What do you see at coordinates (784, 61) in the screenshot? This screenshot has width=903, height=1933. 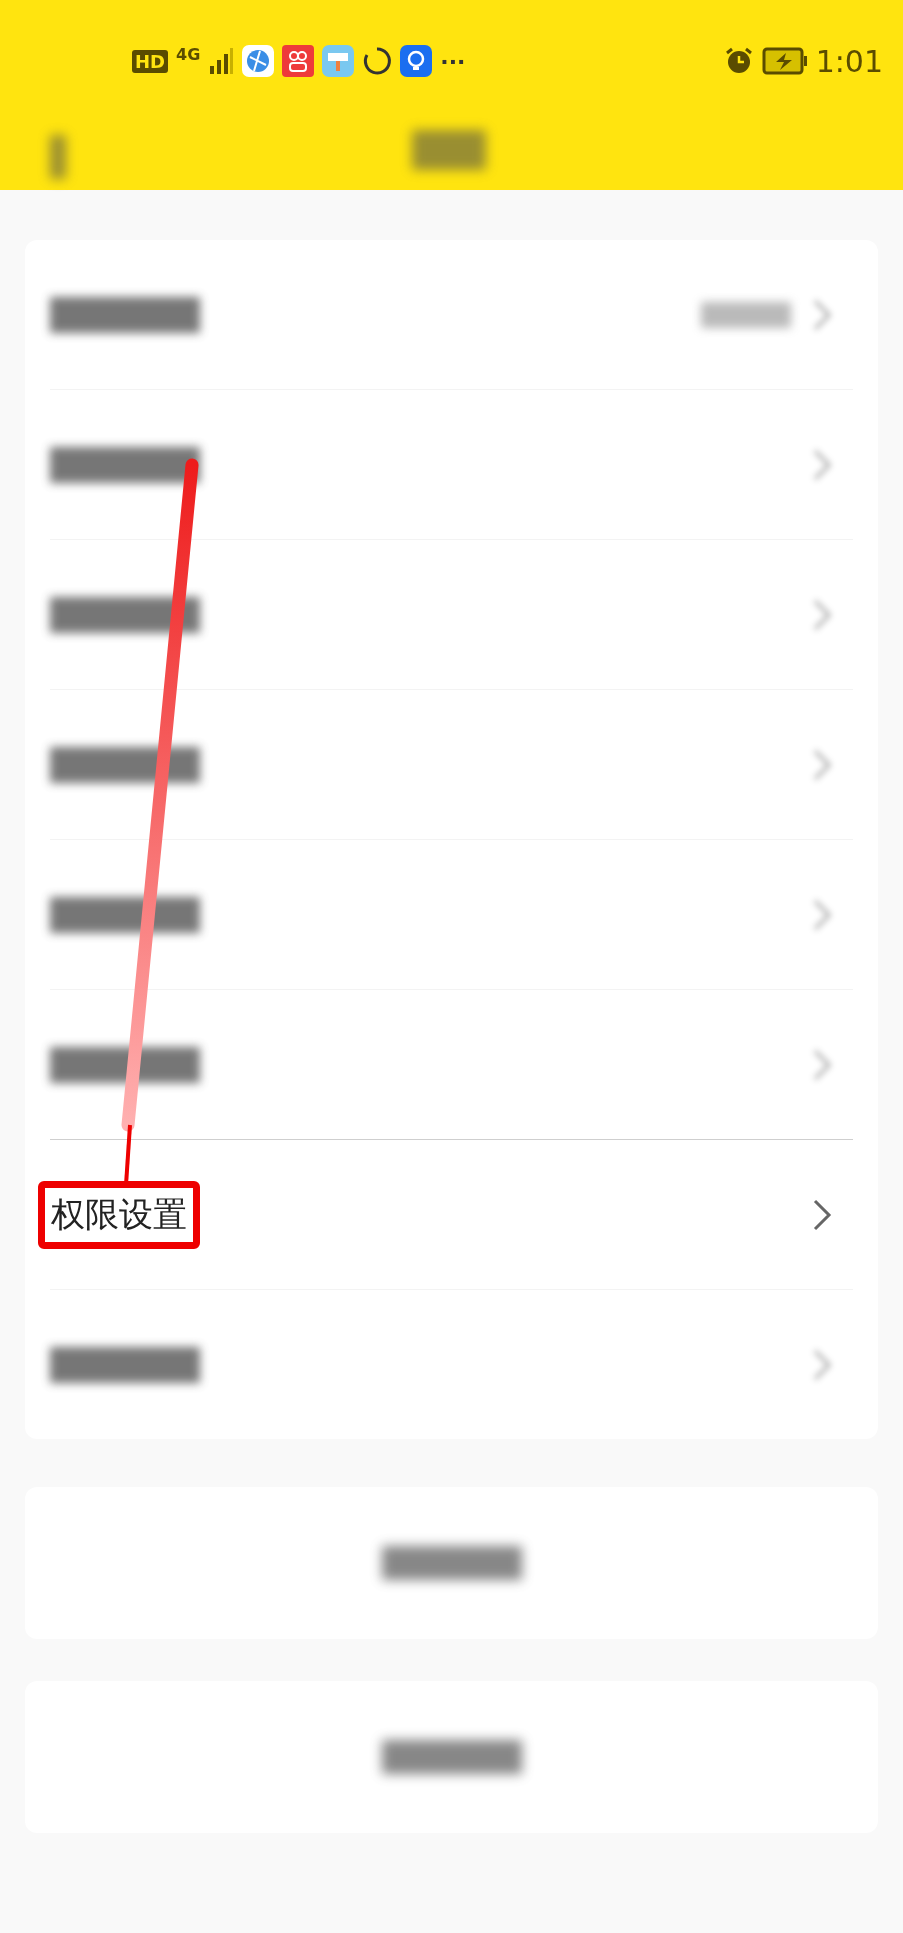 I see `battery-charging-icon` at bounding box center [784, 61].